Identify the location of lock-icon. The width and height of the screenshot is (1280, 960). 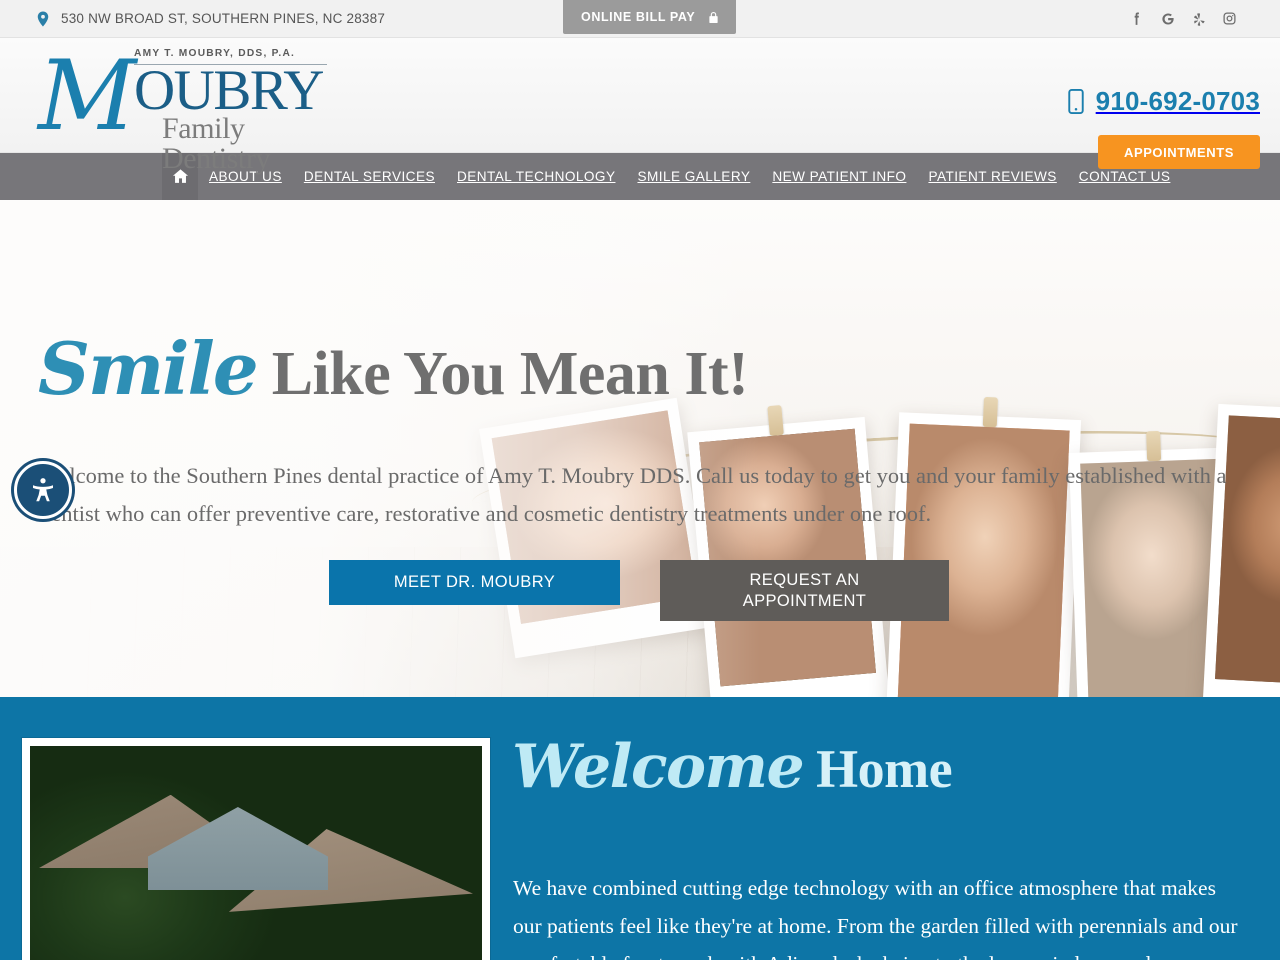
(713, 17).